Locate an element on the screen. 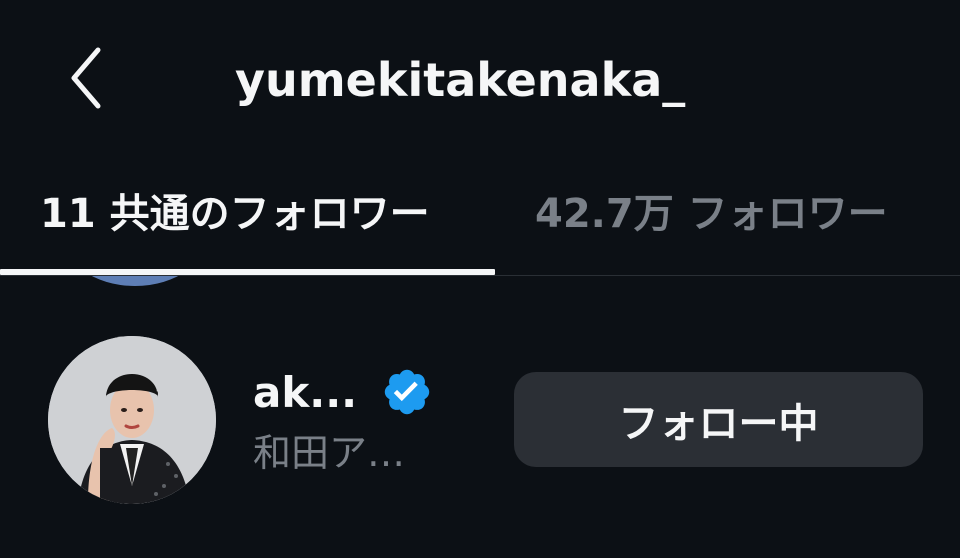 This screenshot has width=960, height=558. tab-mutual-followers: 11 共通のフォロワー is located at coordinates (235, 214).